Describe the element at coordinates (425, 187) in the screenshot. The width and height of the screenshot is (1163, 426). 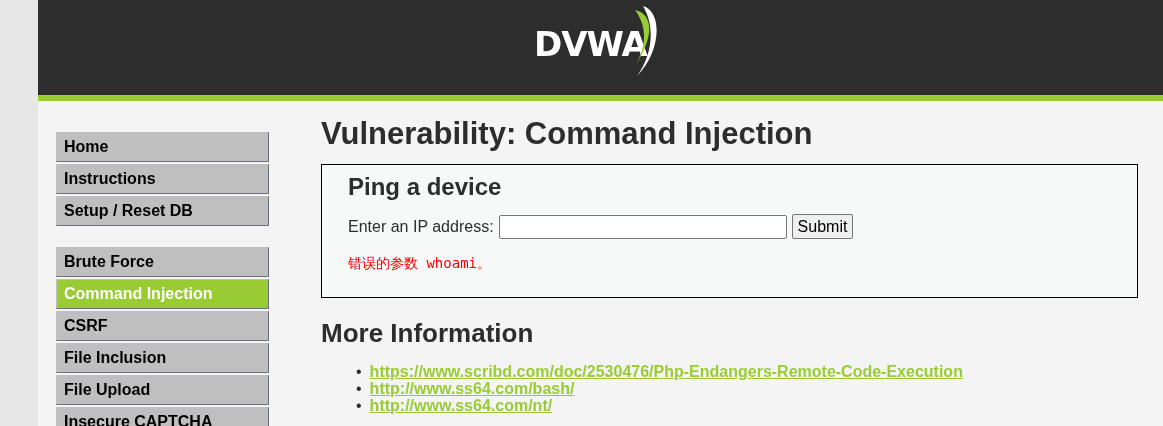
I see `form-heading: Ping a device` at that location.